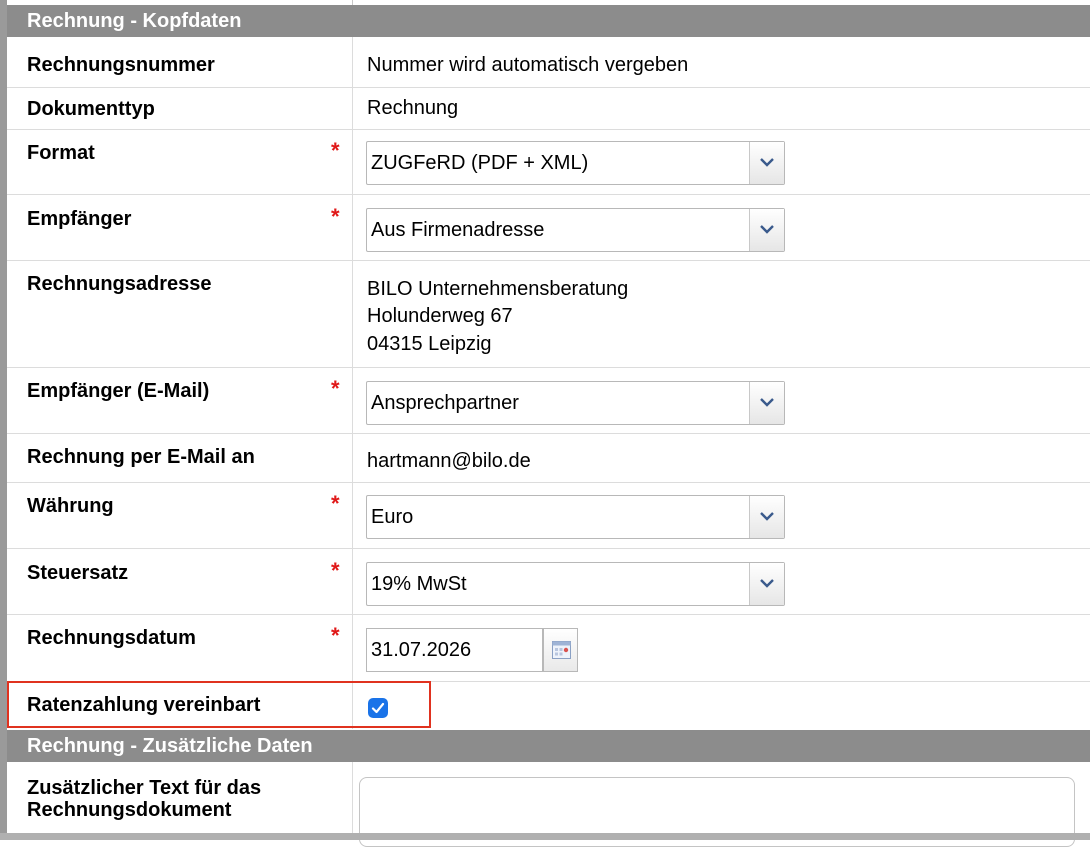  I want to click on row-empfaenger: Empfänger * Aus Firmenadresse, so click(548, 228).